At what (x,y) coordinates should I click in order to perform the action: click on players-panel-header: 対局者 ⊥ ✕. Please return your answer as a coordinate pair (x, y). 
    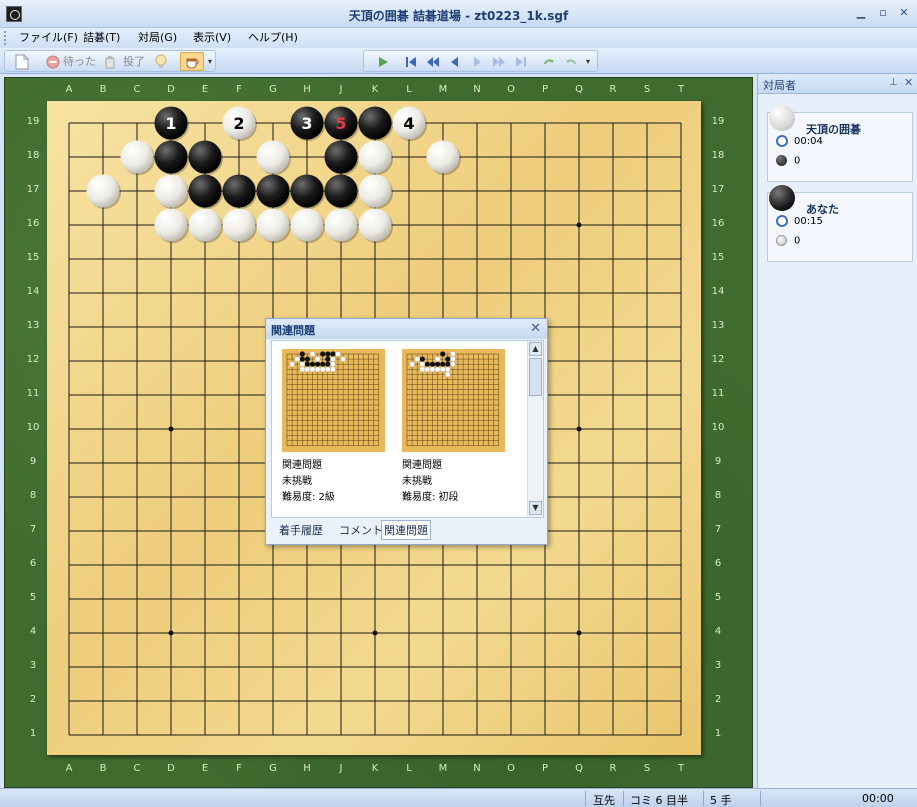
    Looking at the image, I should click on (837, 84).